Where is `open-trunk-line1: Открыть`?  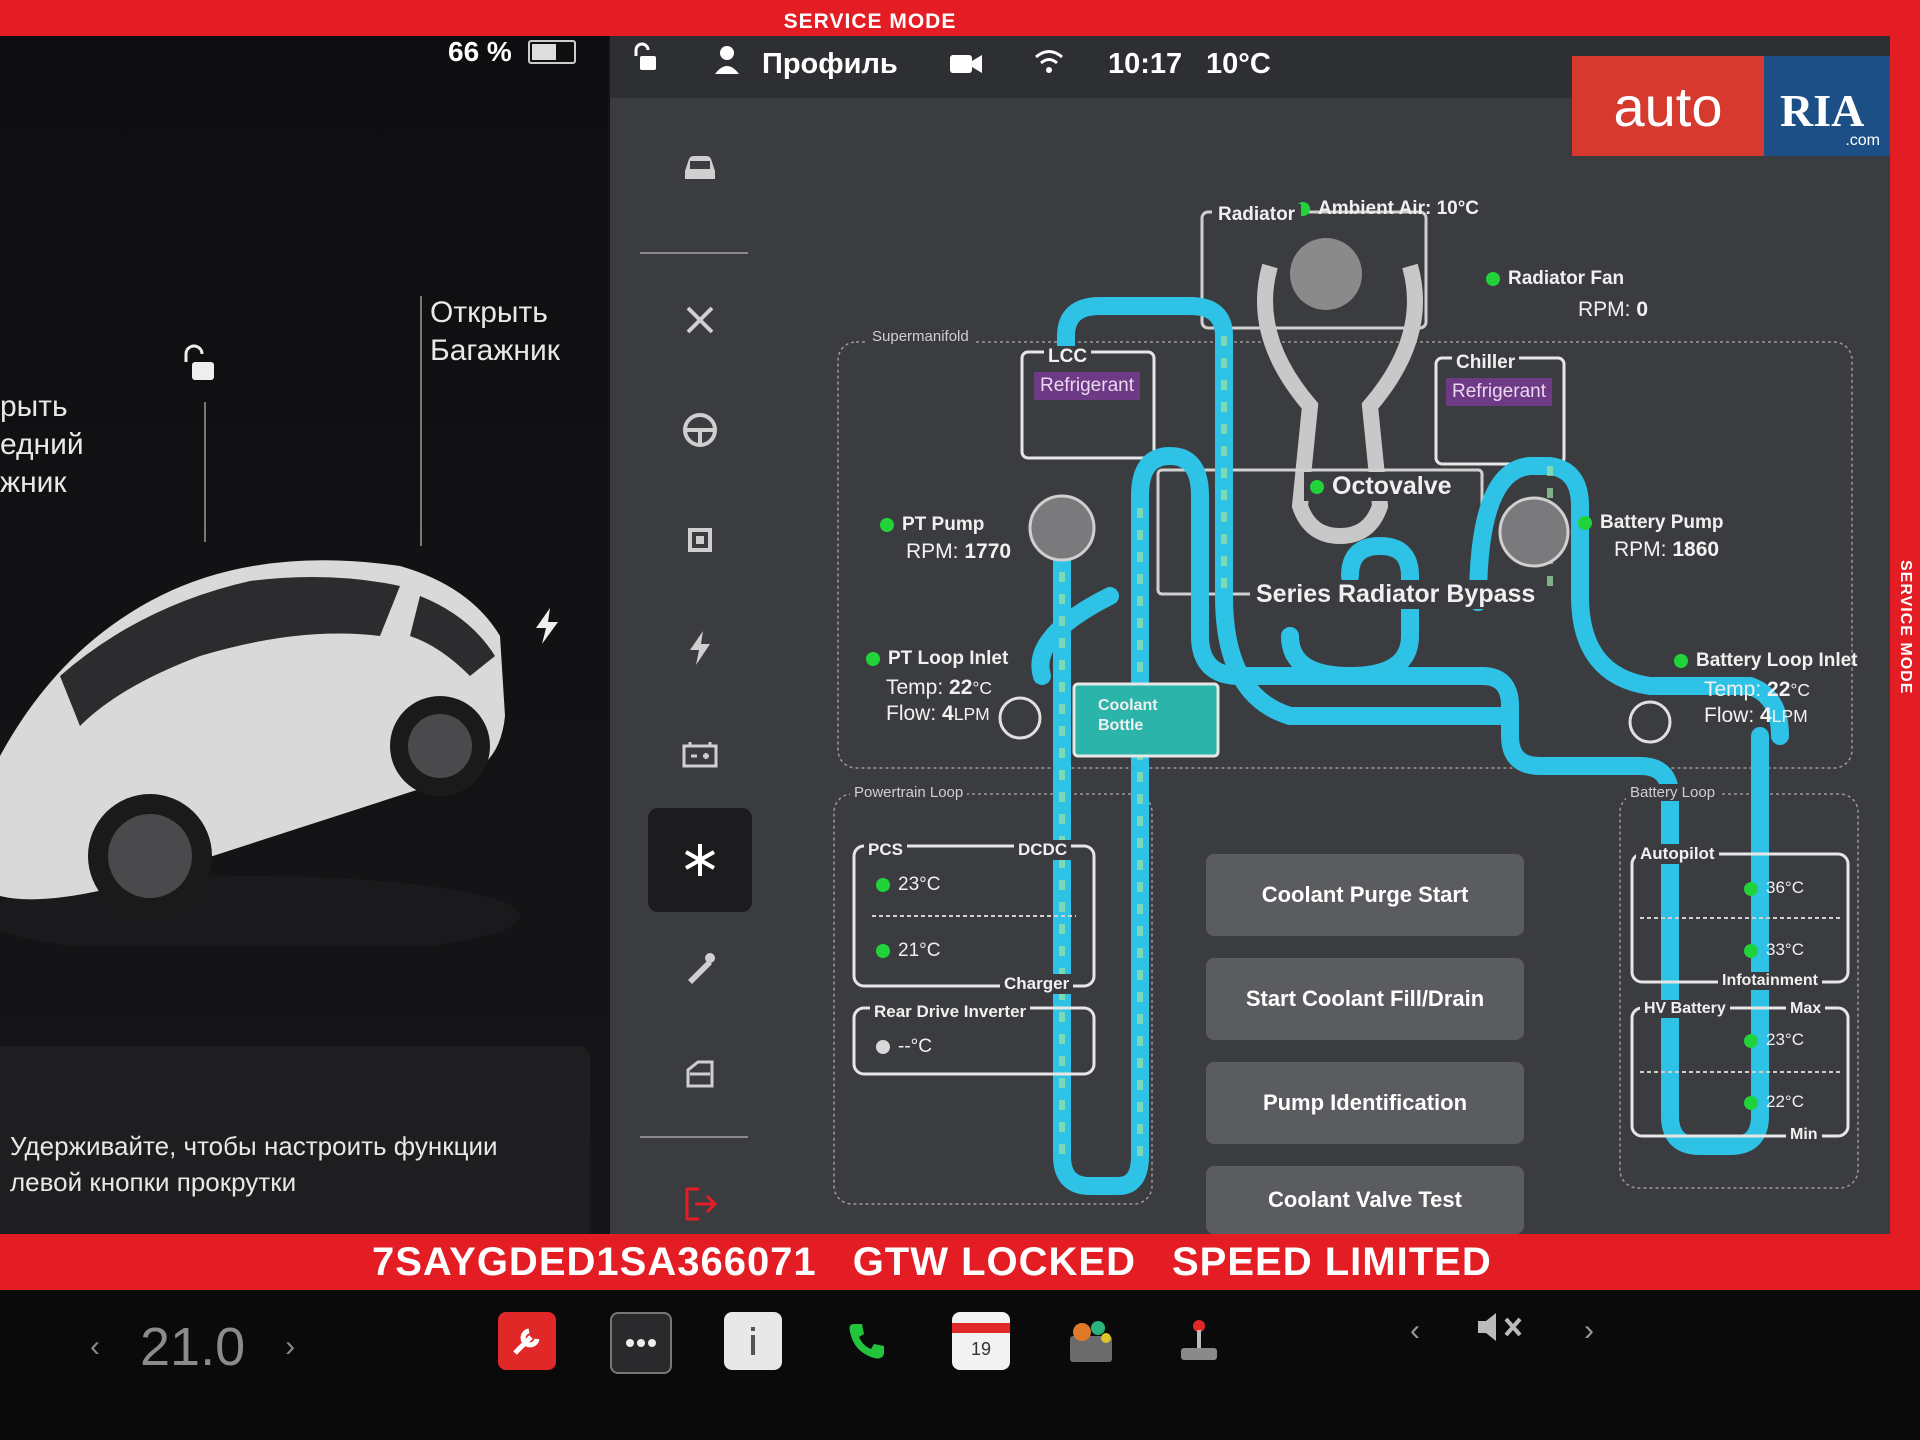
open-trunk-line1: Открыть is located at coordinates (489, 312).